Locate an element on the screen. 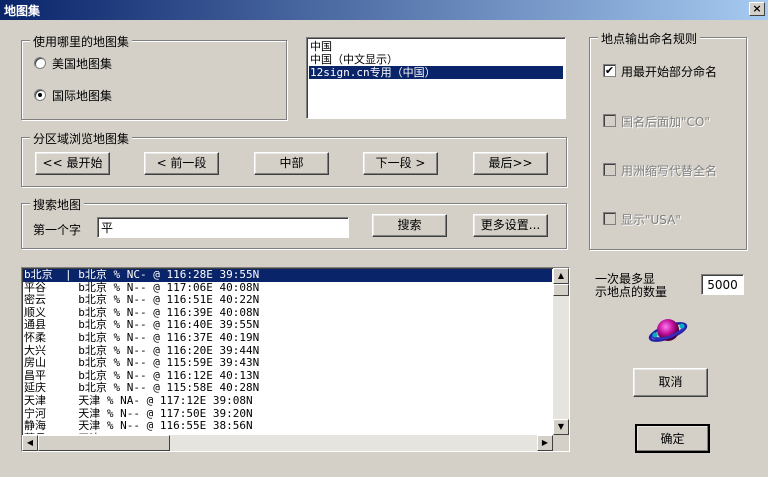  result-place-detail: 天津 % N-- @ 116:55E 38:56N is located at coordinates (159, 426).